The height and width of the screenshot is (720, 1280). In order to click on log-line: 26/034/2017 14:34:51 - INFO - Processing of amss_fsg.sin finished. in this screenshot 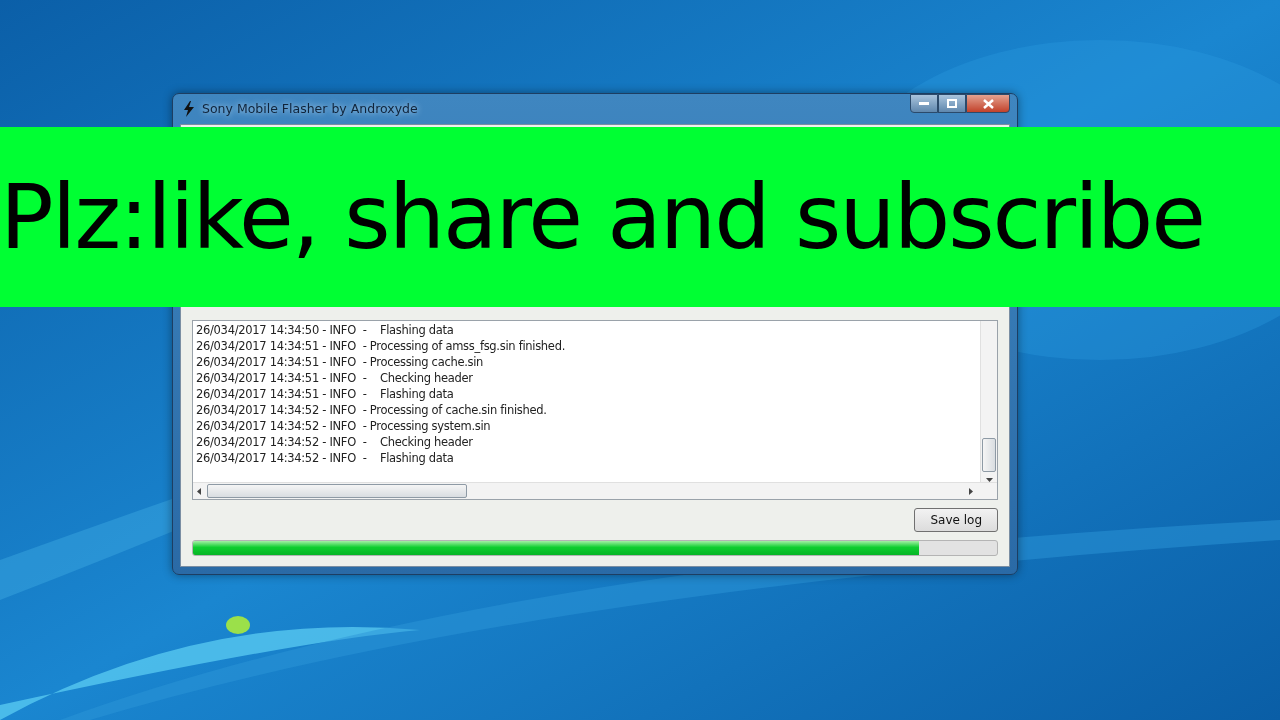, I will do `click(381, 346)`.